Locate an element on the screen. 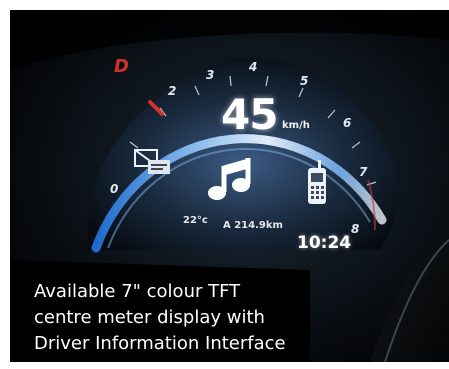 The image size is (449, 369). tach-tick-5: 5 is located at coordinates (304, 81).